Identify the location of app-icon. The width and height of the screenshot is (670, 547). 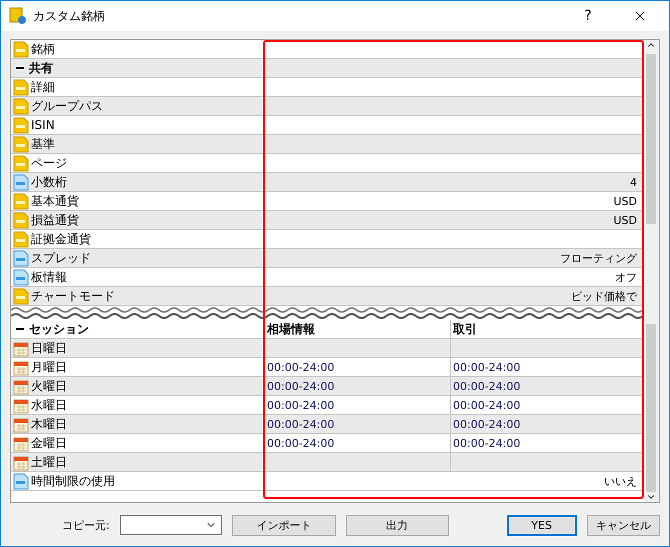
(18, 16).